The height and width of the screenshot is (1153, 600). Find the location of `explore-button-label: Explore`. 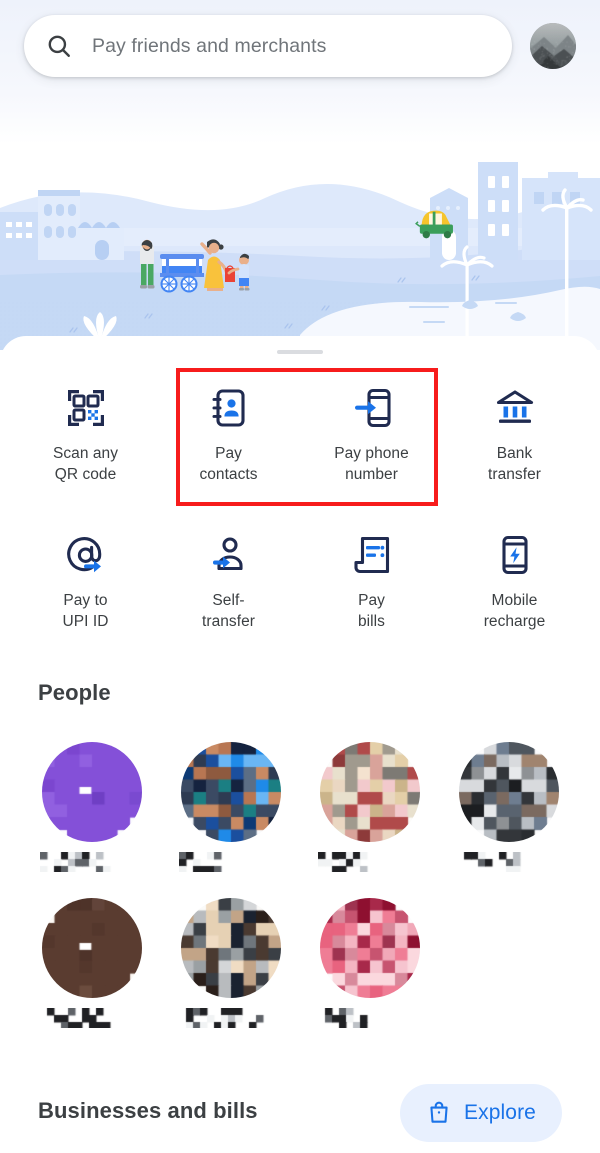

explore-button-label: Explore is located at coordinates (500, 1112).